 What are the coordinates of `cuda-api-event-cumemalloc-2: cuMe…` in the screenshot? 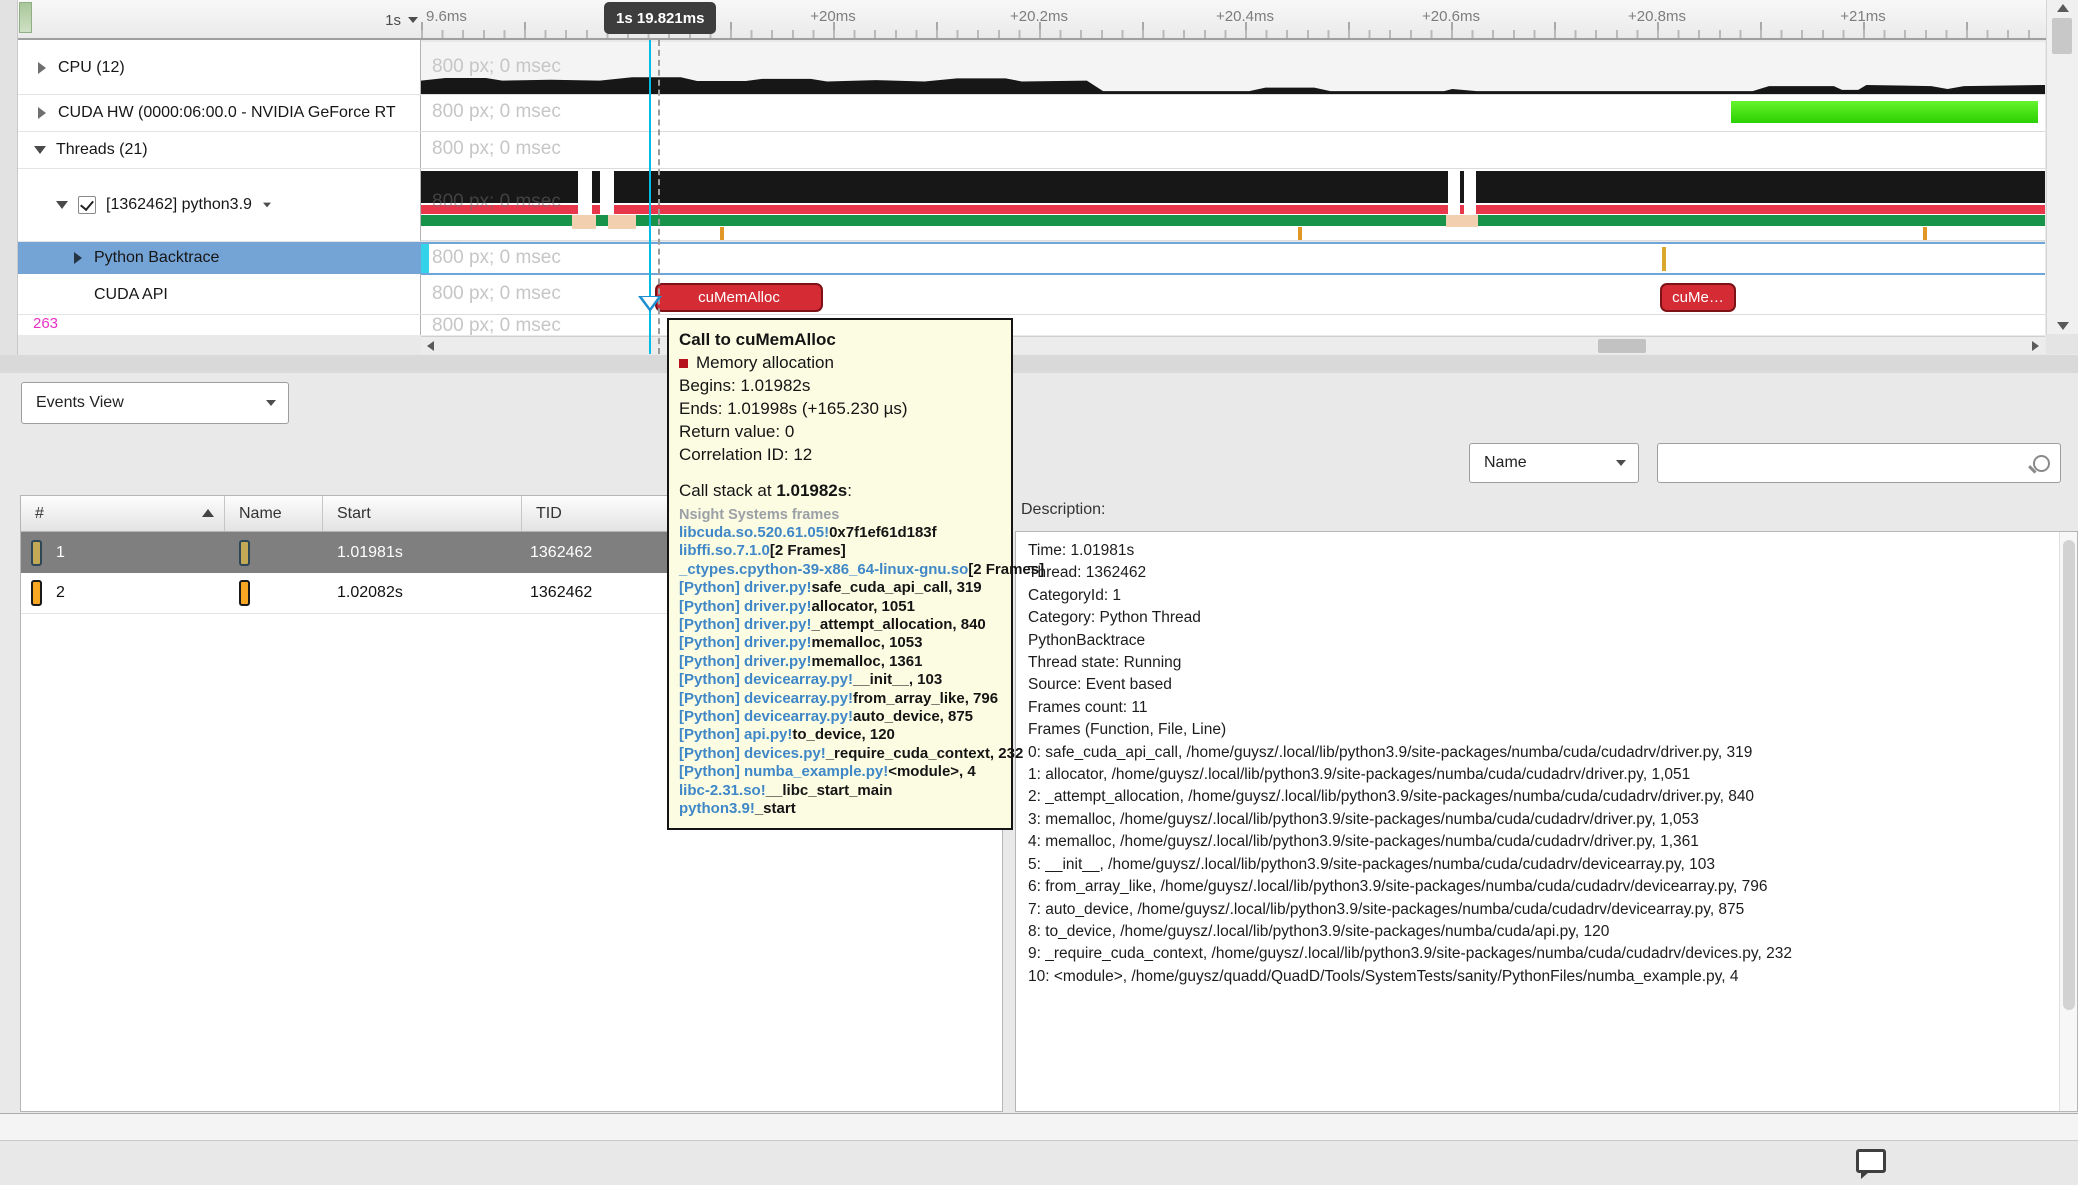 It's located at (1698, 297).